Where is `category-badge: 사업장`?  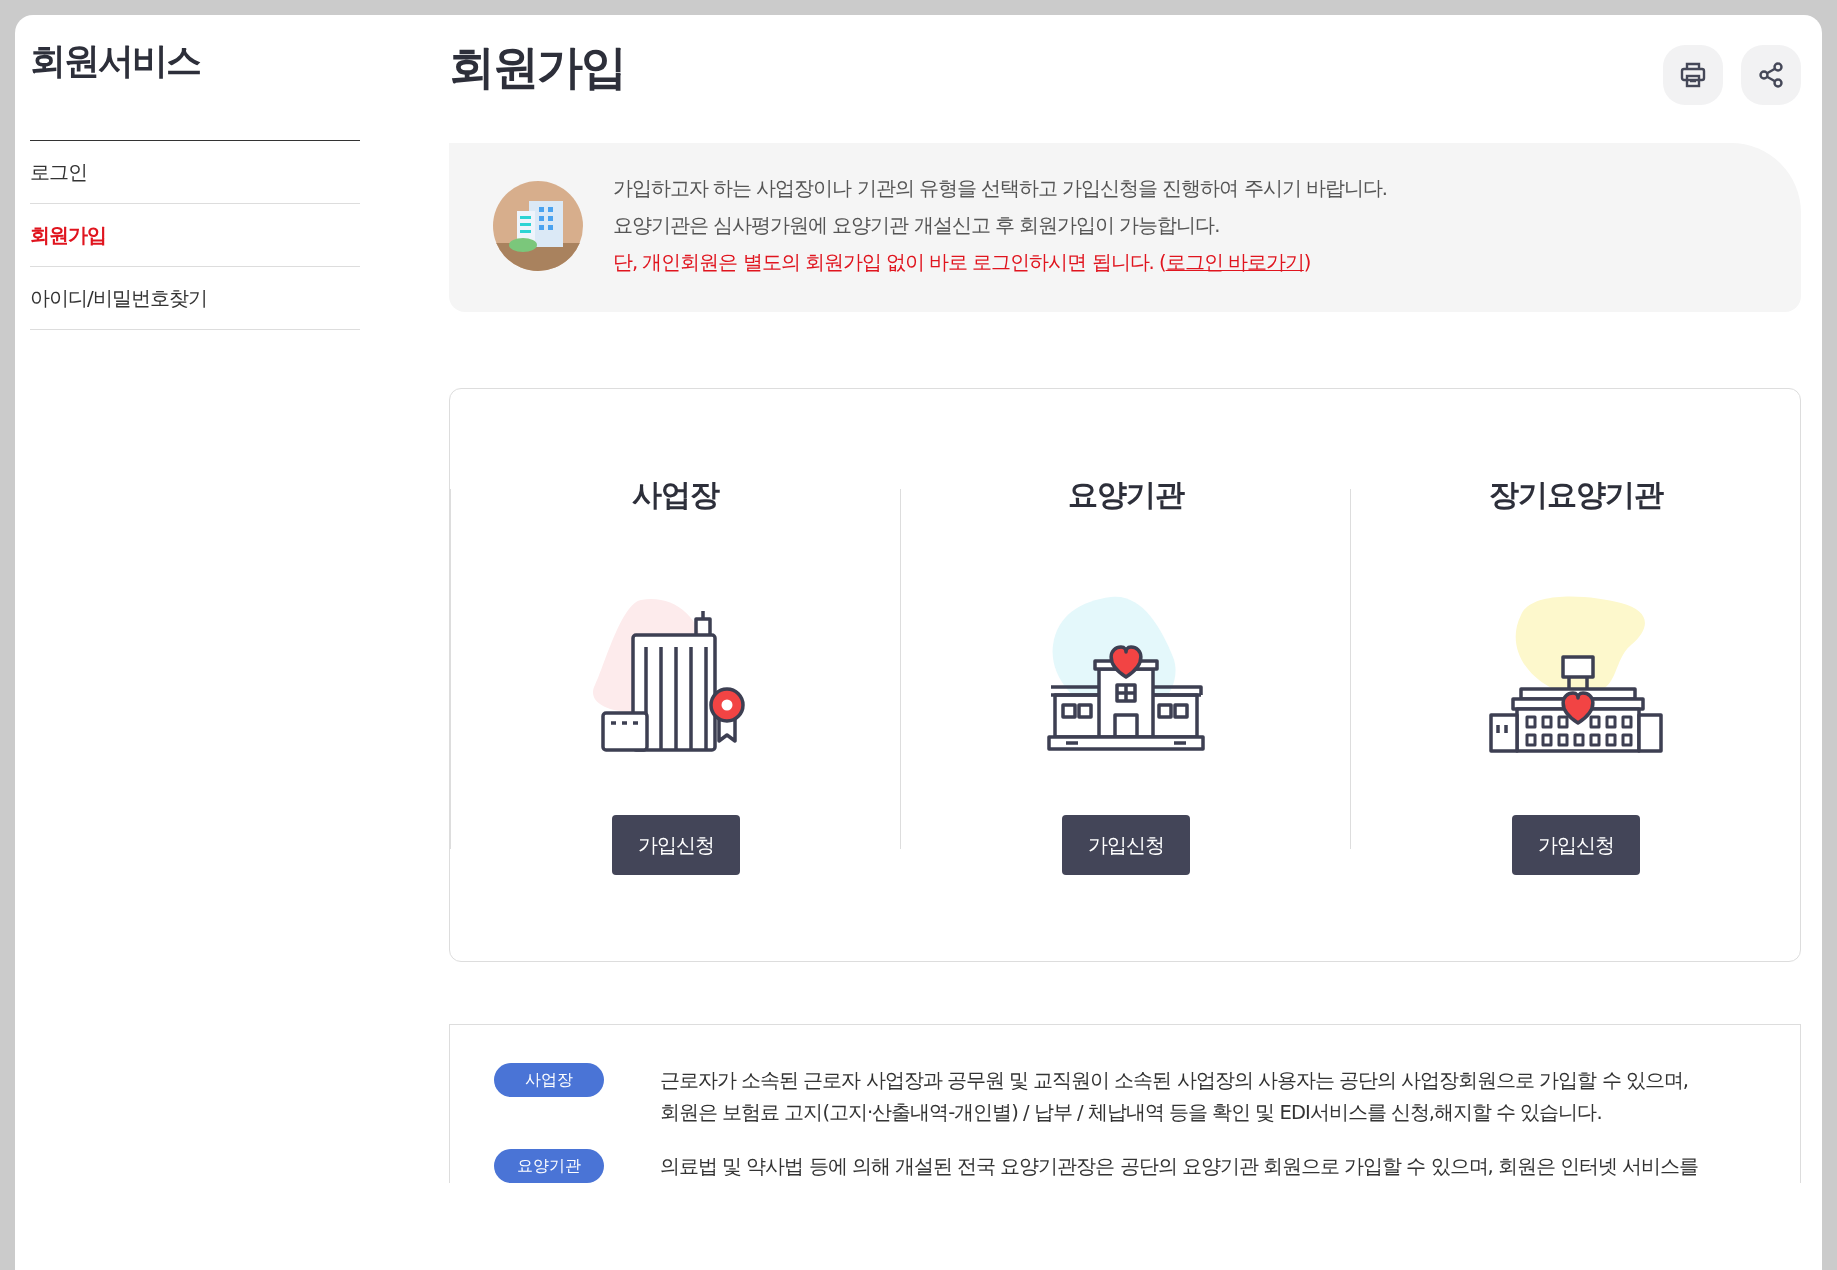 category-badge: 사업장 is located at coordinates (549, 1080).